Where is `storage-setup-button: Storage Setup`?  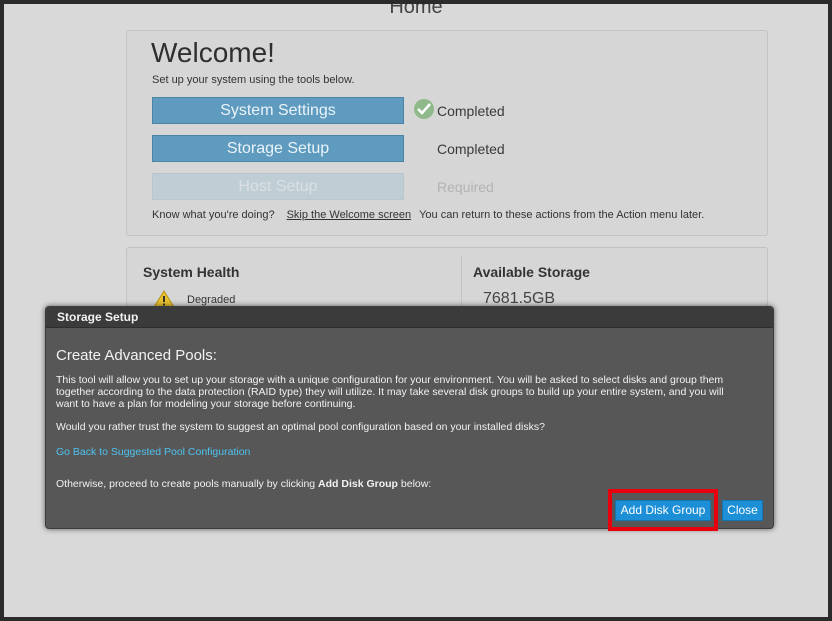 storage-setup-button: Storage Setup is located at coordinates (278, 148).